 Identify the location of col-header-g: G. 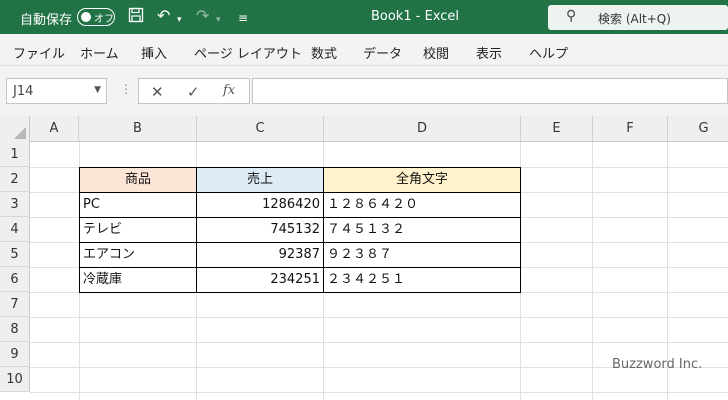
(698, 129).